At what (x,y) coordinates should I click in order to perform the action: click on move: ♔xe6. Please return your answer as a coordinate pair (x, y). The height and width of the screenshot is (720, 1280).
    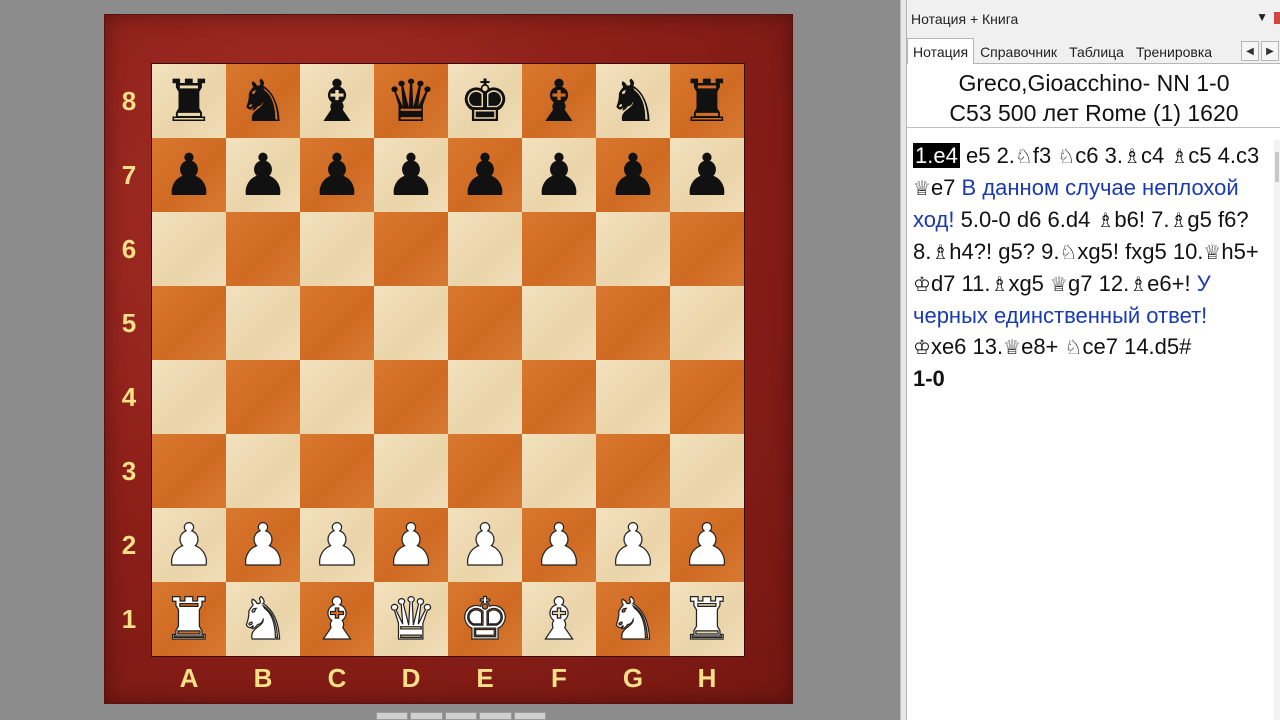
    Looking at the image, I should click on (939, 346).